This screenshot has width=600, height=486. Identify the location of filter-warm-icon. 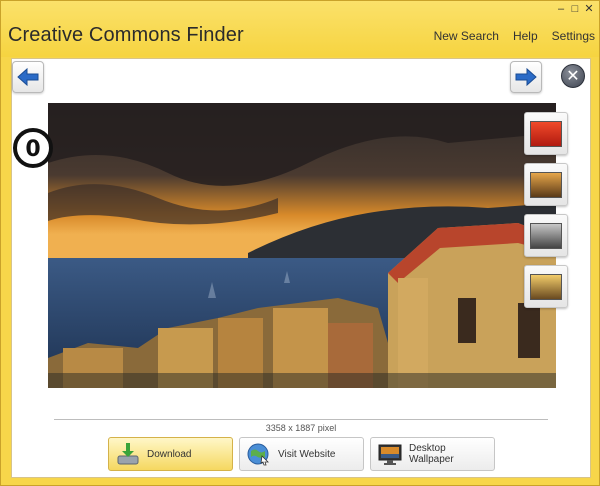
(546, 286).